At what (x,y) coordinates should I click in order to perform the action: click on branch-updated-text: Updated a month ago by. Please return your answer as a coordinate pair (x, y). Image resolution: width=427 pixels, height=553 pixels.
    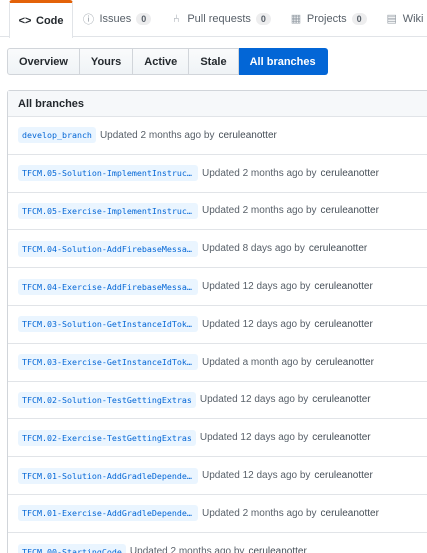
    Looking at the image, I should click on (257, 362).